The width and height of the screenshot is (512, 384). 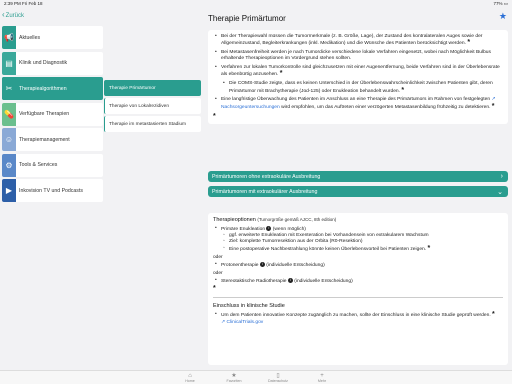 What do you see at coordinates (322, 377) in the screenshot?
I see `tab-mehr: + Mehr` at bounding box center [322, 377].